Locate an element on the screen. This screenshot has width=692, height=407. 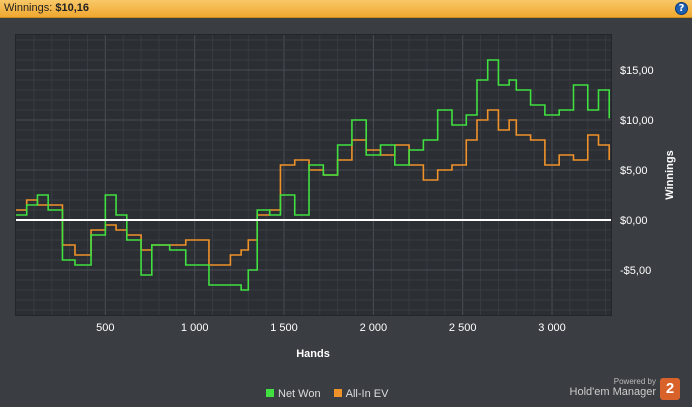
powered-by-text: Powered by is located at coordinates (634, 381).